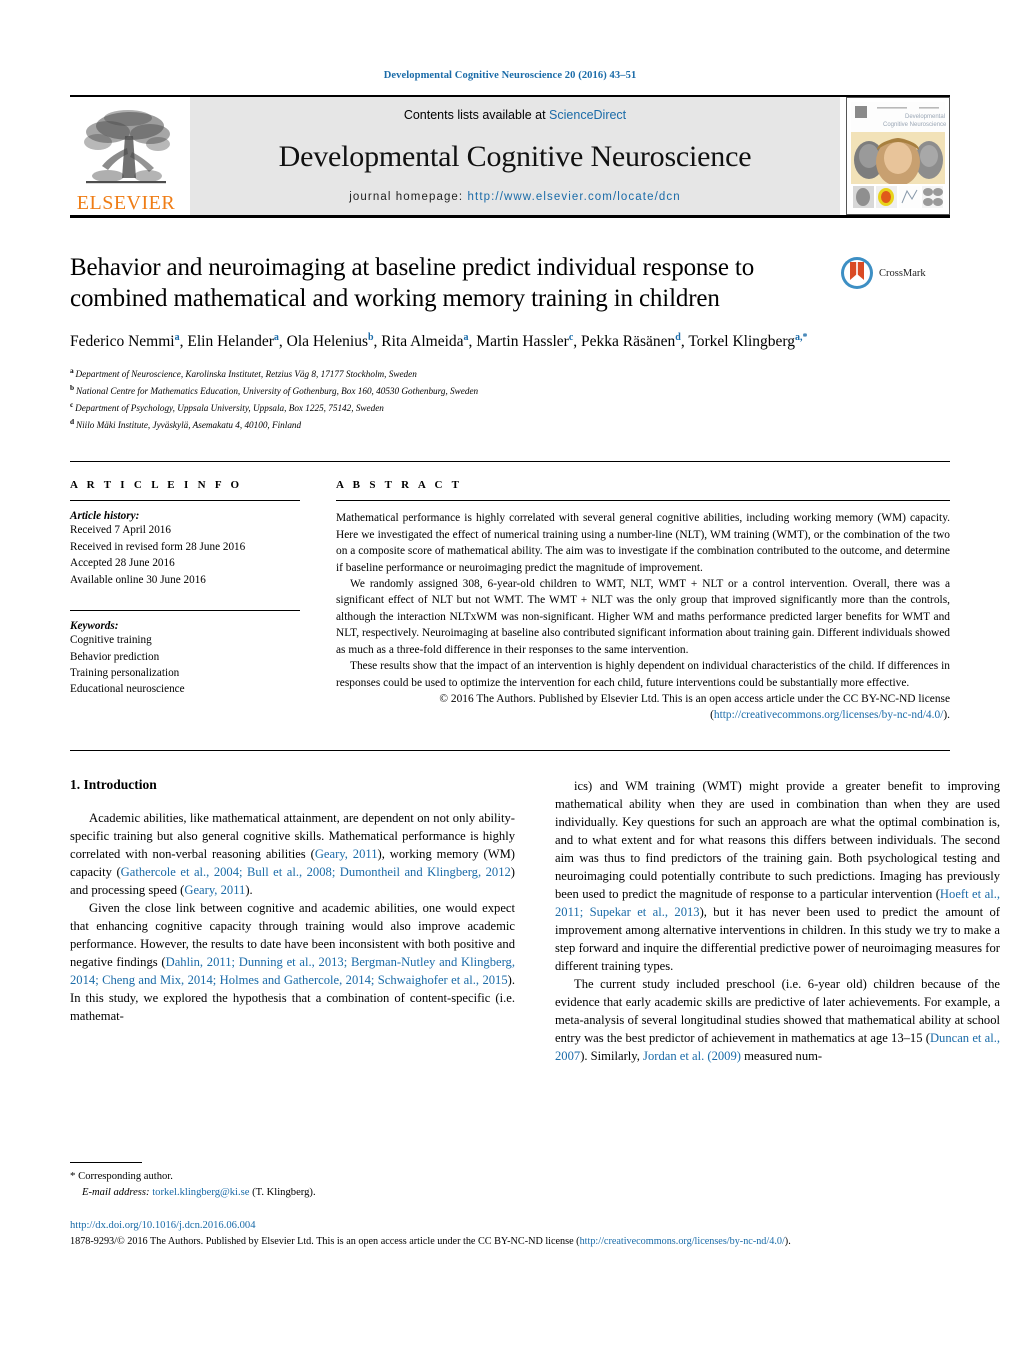 This screenshot has width=1020, height=1351. I want to click on author-name: Torkel Klingberg, so click(742, 342).